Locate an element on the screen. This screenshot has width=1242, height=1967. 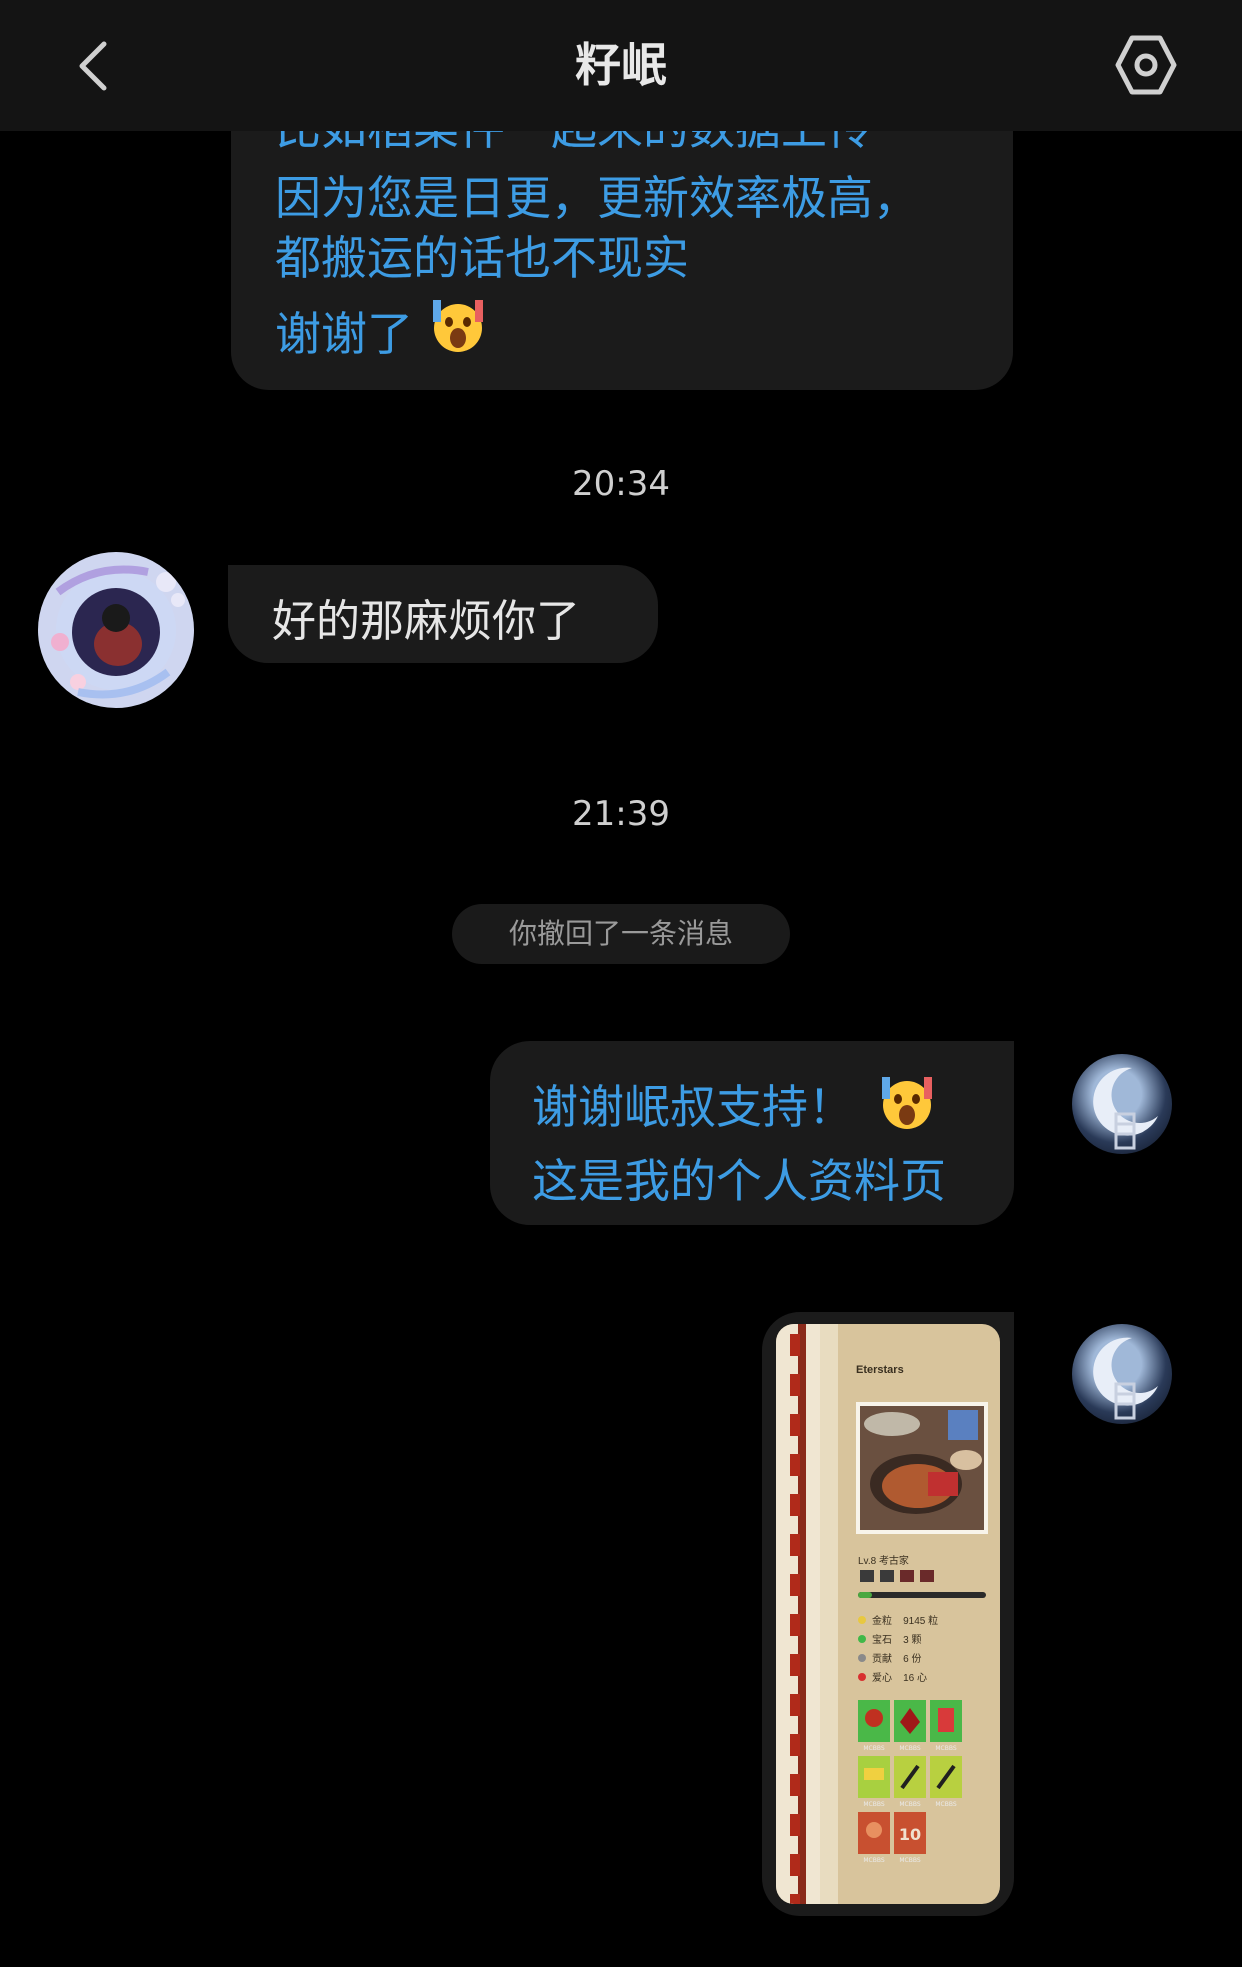
avatar-image is located at coordinates (118, 632).